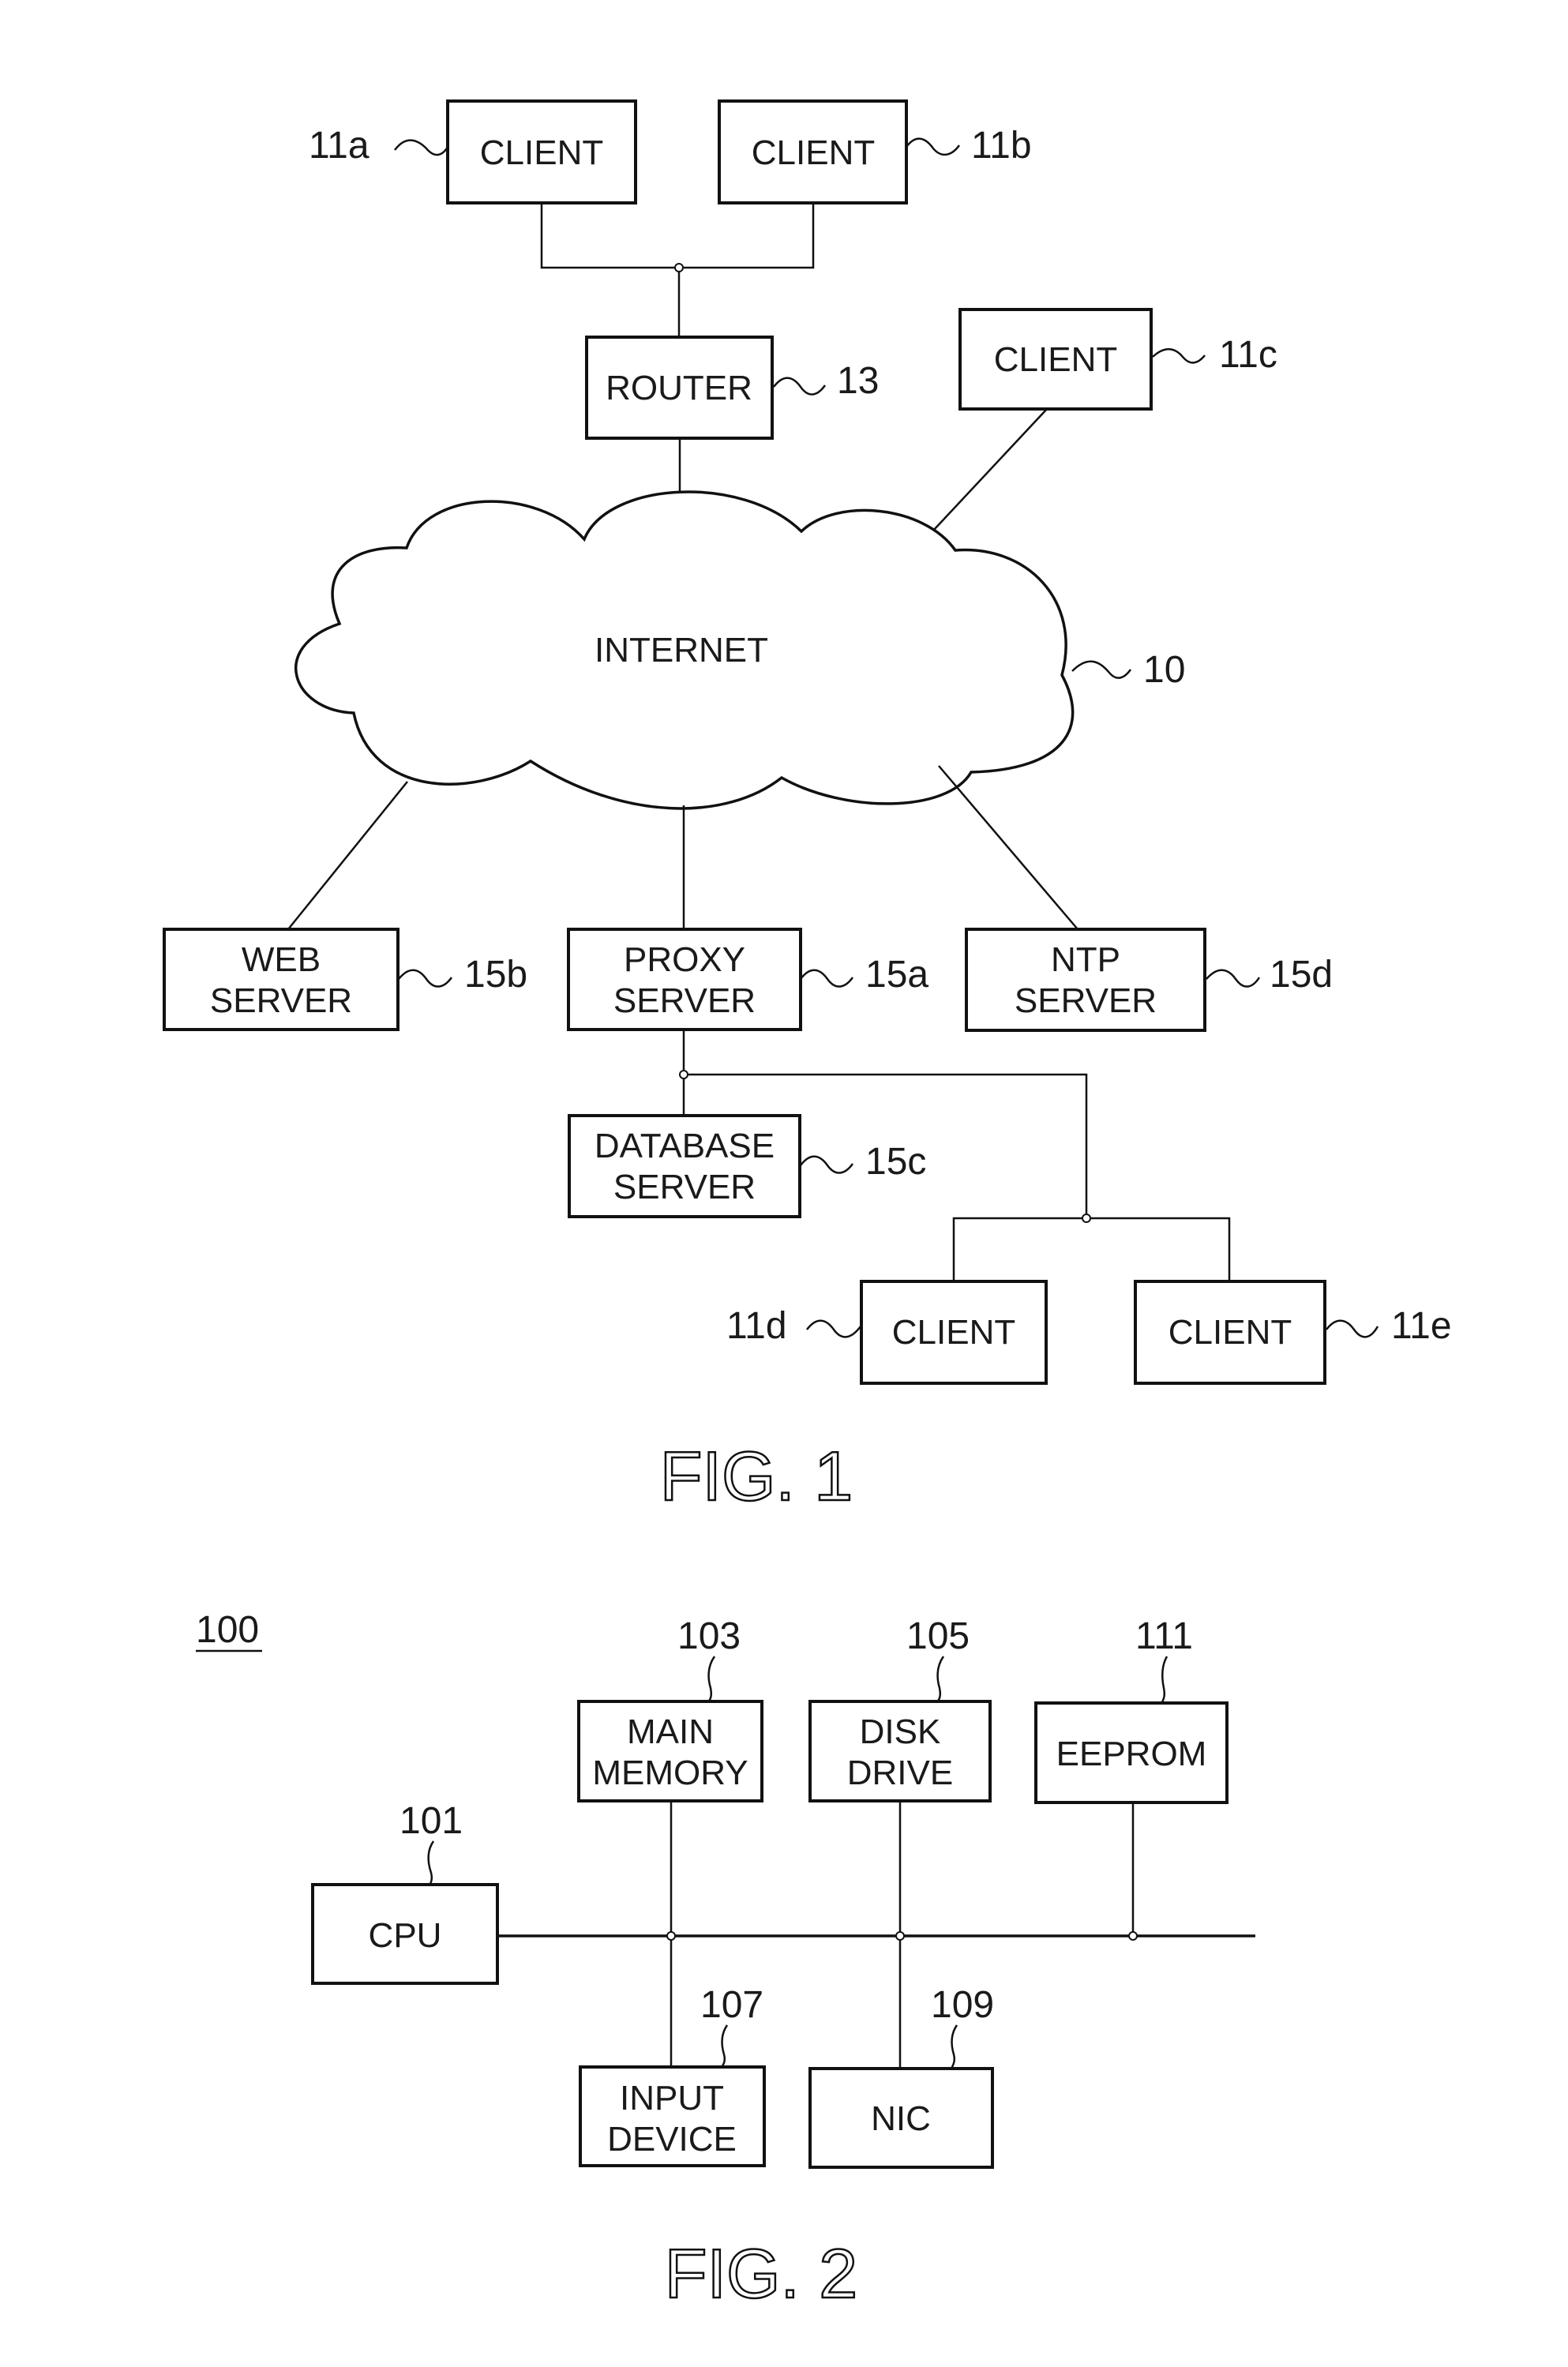  What do you see at coordinates (339, 146) in the screenshot?
I see `ref-11a: 11a` at bounding box center [339, 146].